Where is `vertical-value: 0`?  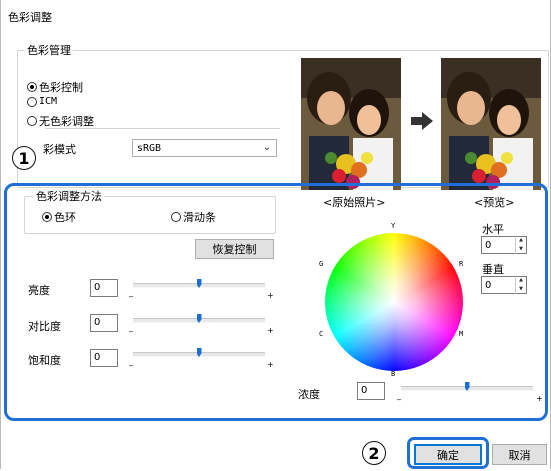 vertical-value: 0 is located at coordinates (488, 285).